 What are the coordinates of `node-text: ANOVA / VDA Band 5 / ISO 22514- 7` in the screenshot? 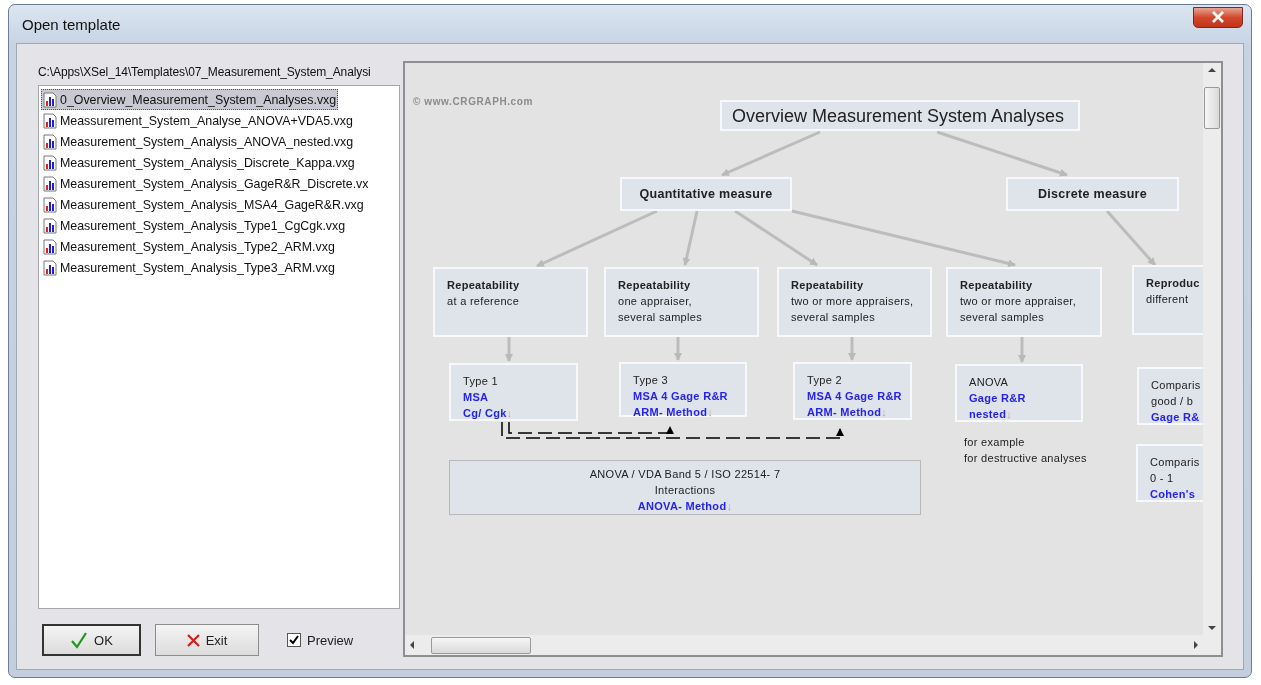 It's located at (685, 474).